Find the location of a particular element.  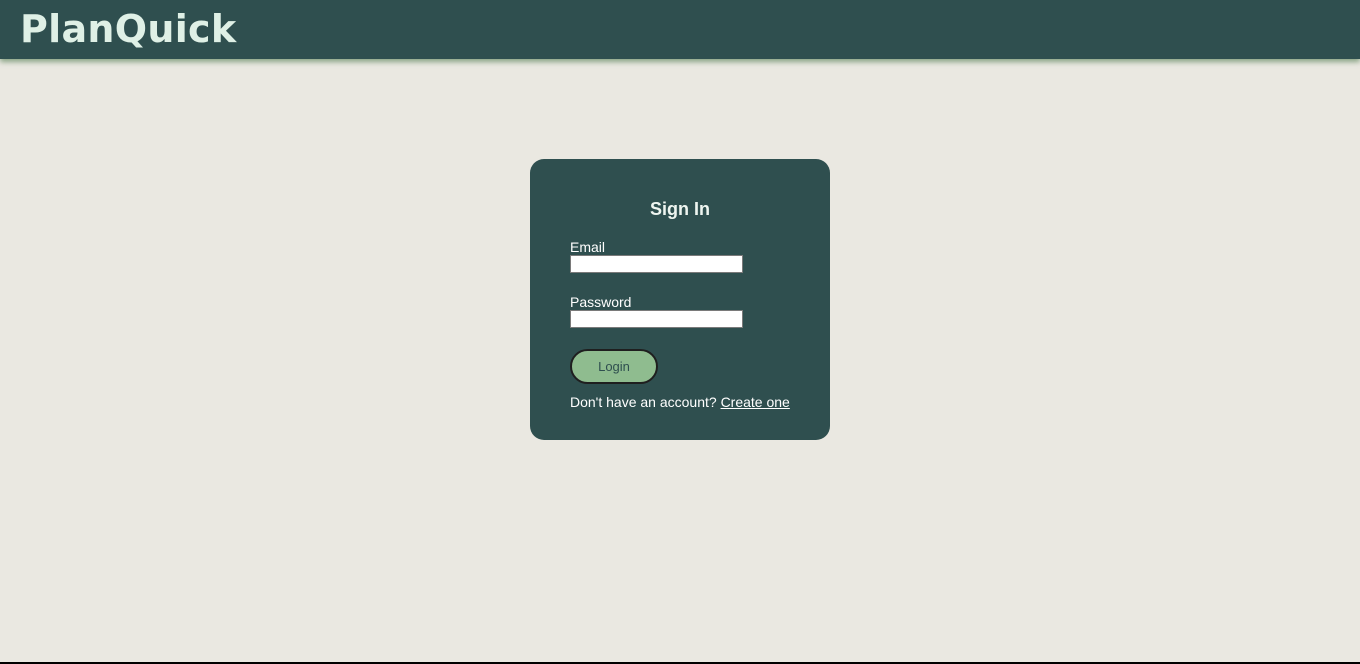

signup-prompt: Don't have an account? Create one is located at coordinates (680, 402).